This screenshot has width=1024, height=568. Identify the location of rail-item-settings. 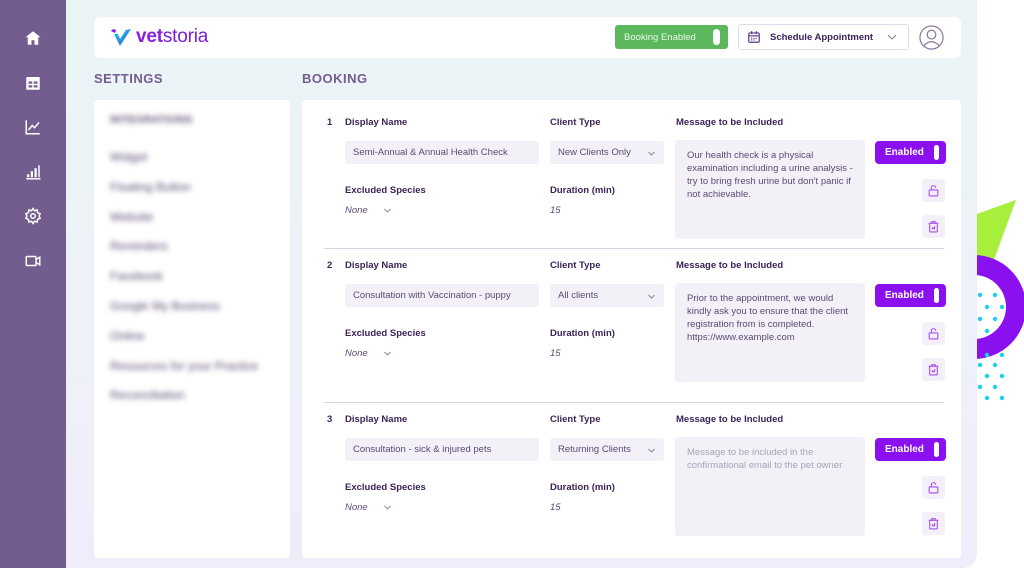
(33, 216).